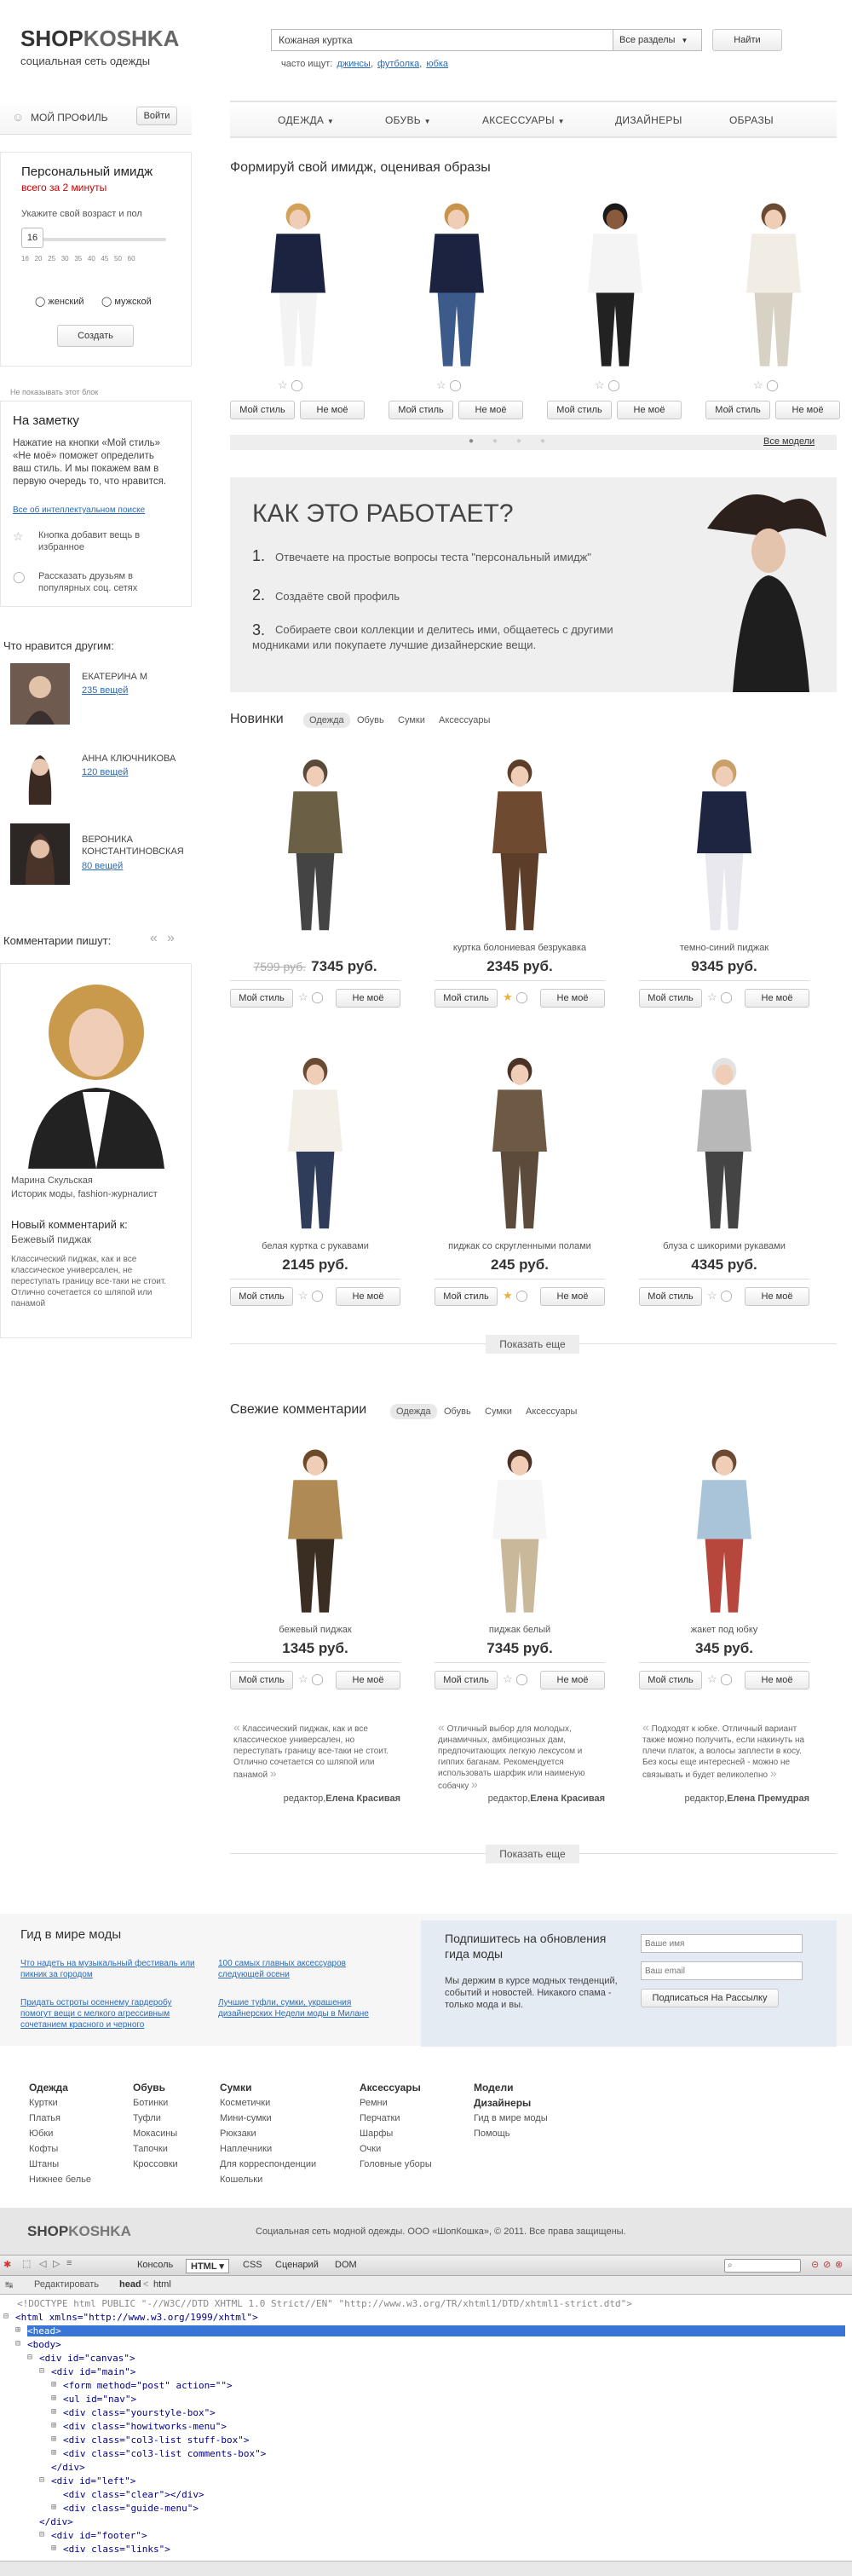 The height and width of the screenshot is (2576, 852). What do you see at coordinates (511, 2103) in the screenshot?
I see `footer-heading: Дизайнеры` at bounding box center [511, 2103].